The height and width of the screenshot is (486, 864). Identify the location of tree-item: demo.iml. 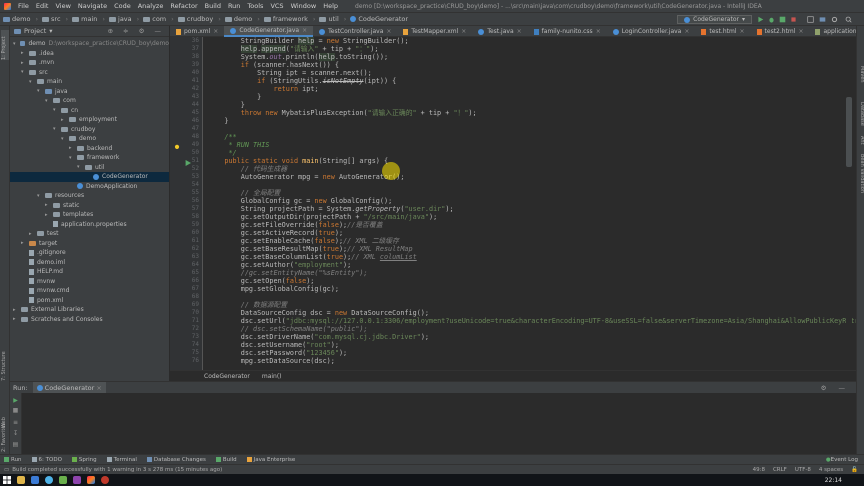
(89, 263).